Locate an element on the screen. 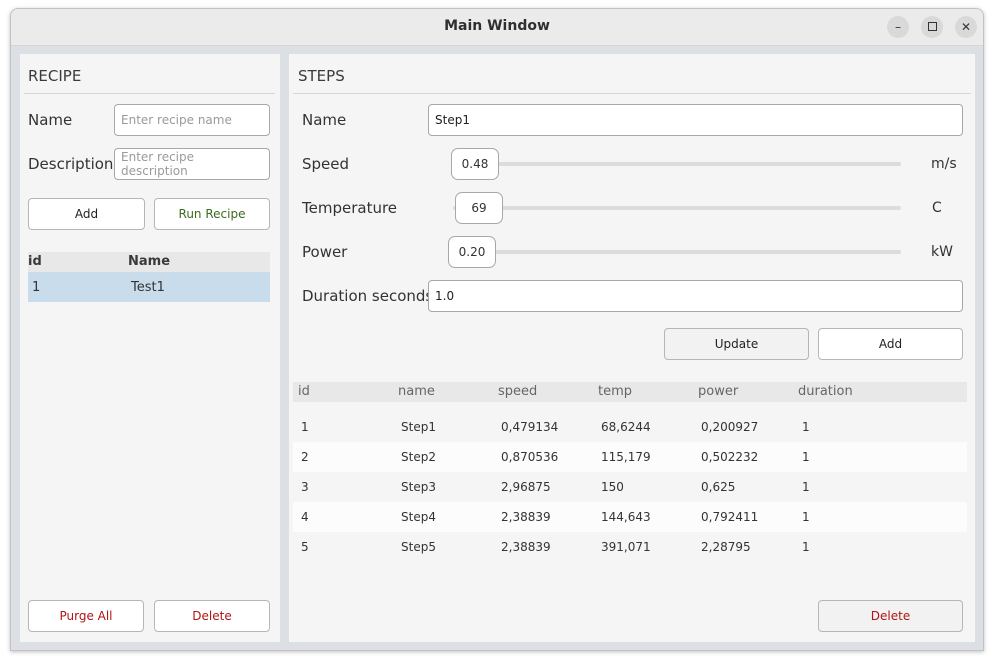 The width and height of the screenshot is (994, 660). recipe-description-label: Description is located at coordinates (71, 164).